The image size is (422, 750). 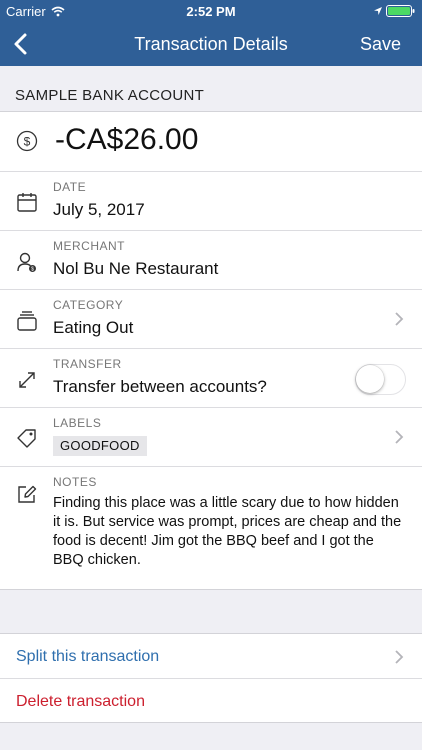 I want to click on transfer-arrows-icon, so click(x=27, y=380).